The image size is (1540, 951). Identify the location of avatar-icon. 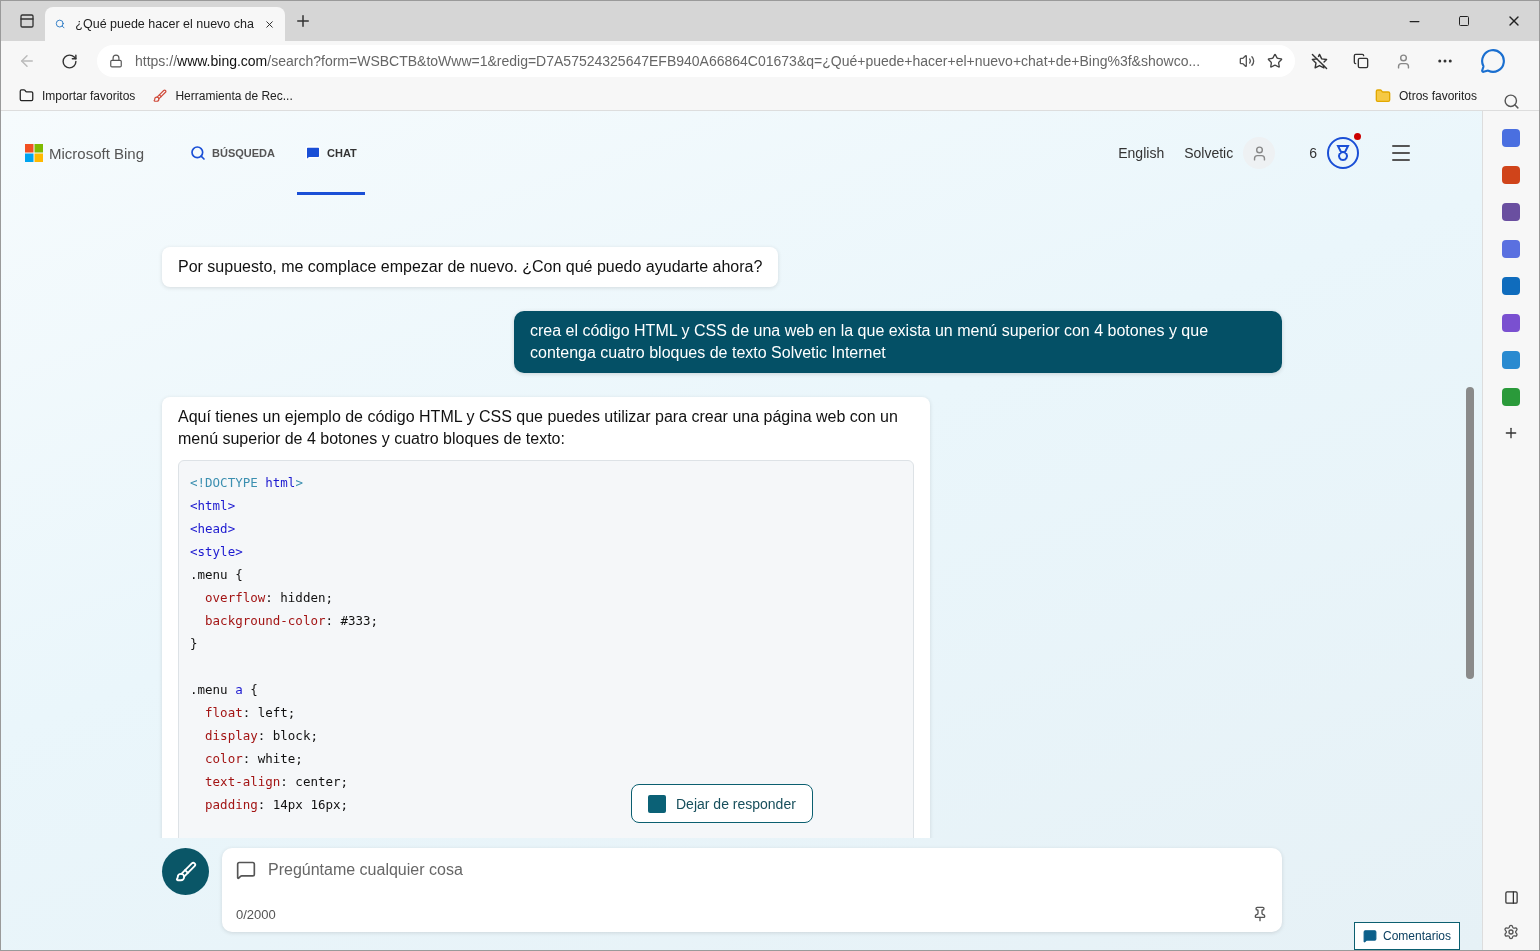
(1259, 153).